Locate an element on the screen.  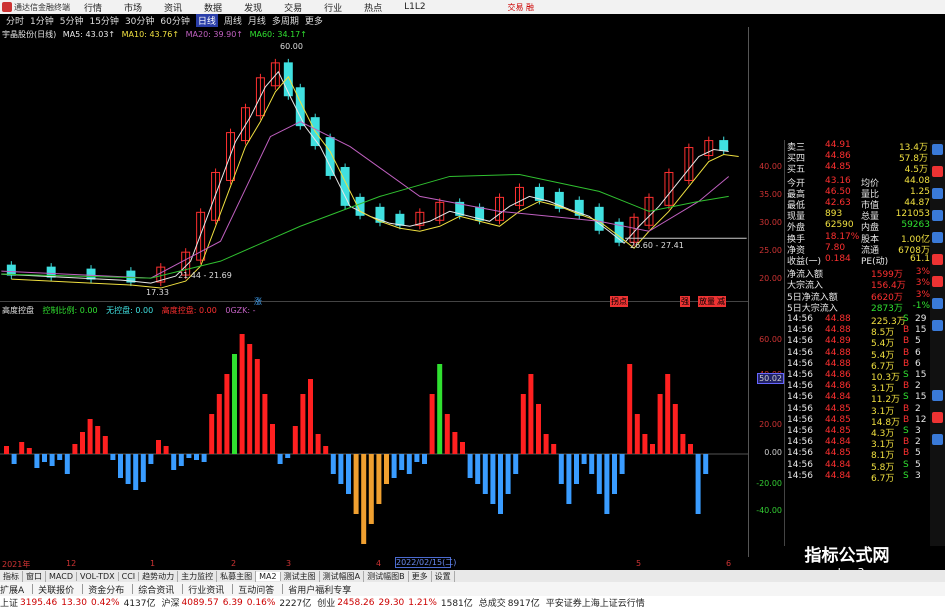
menu-item-market: 市场 is located at coordinates (133, 7).